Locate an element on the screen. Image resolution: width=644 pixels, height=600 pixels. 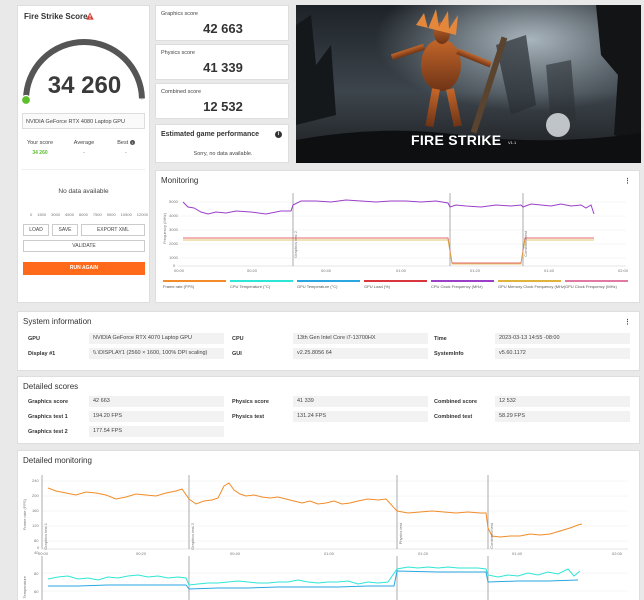
load-button: LOAD is located at coordinates (36, 230).